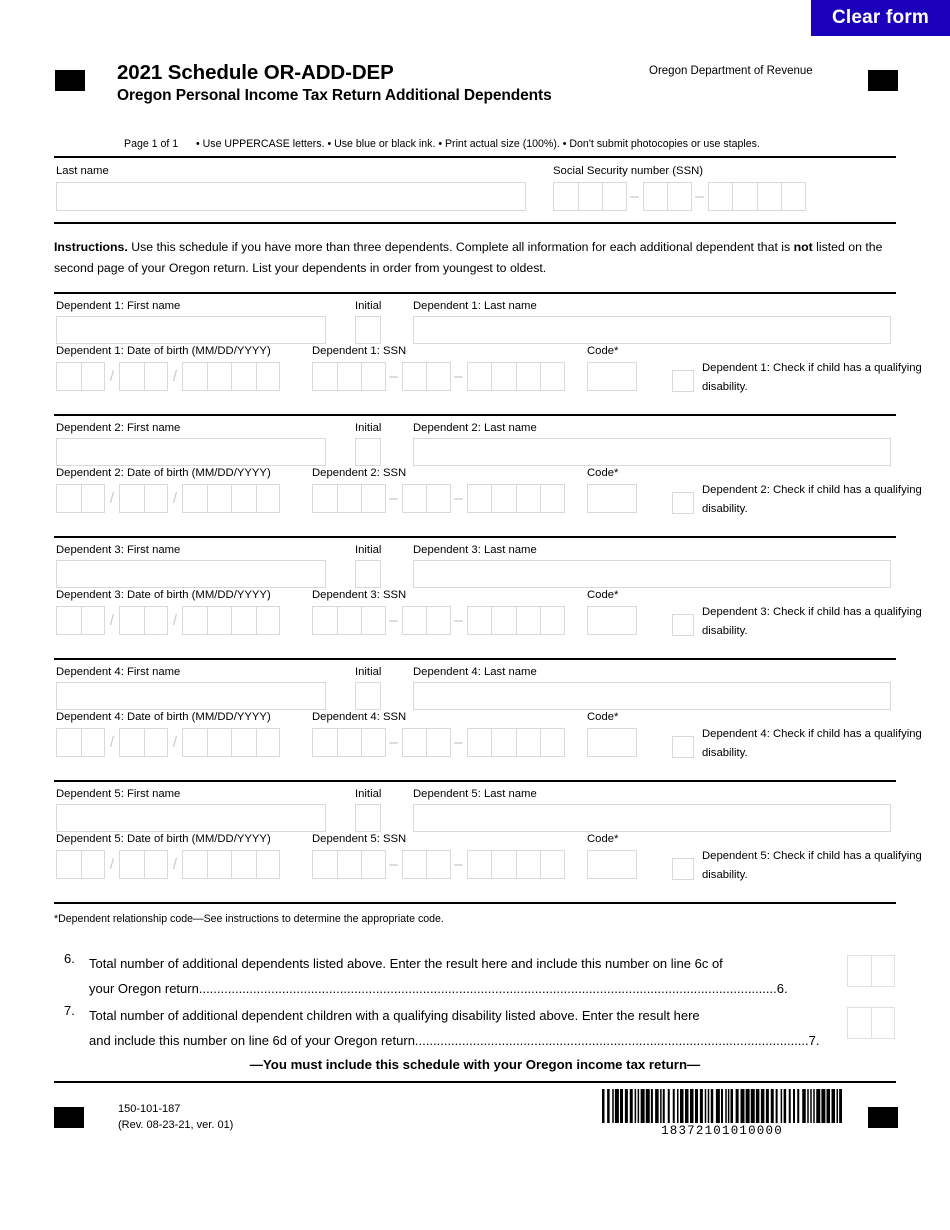 The width and height of the screenshot is (950, 1230). I want to click on dependent-ssn-input: – –, so click(438, 864).